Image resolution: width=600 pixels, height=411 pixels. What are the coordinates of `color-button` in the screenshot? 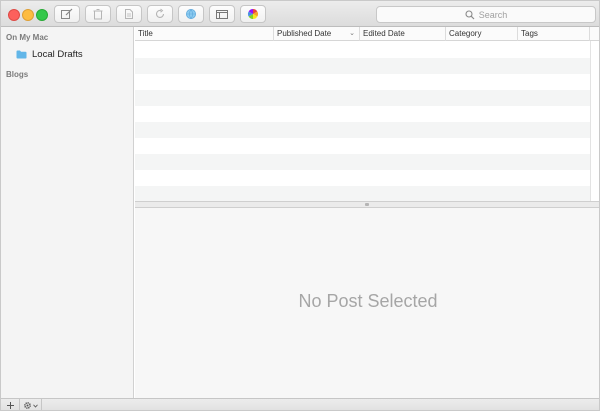 It's located at (253, 14).